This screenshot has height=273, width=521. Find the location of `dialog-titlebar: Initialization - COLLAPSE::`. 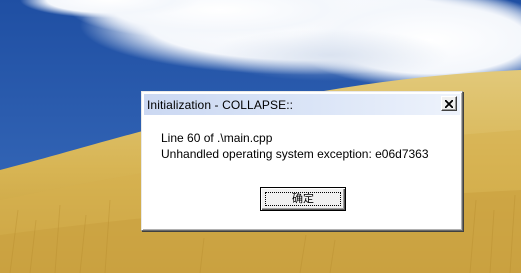

dialog-titlebar: Initialization - COLLAPSE:: is located at coordinates (302, 104).